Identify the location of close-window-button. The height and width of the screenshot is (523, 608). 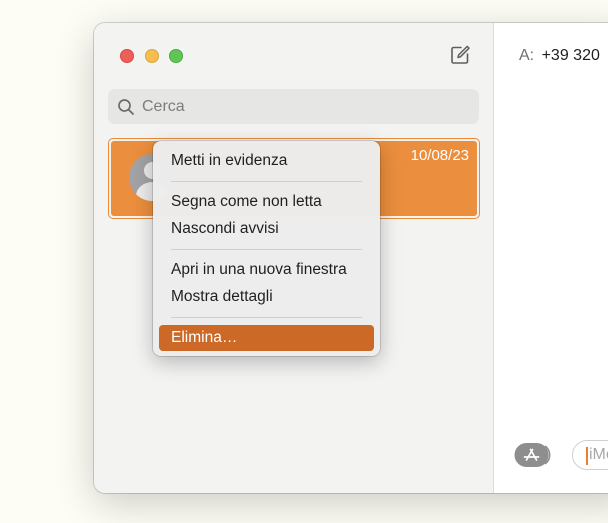
(127, 56).